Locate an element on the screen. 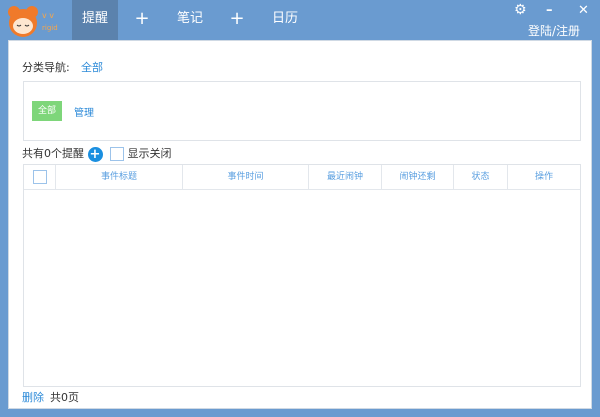  minimize-button: – is located at coordinates (549, 10).